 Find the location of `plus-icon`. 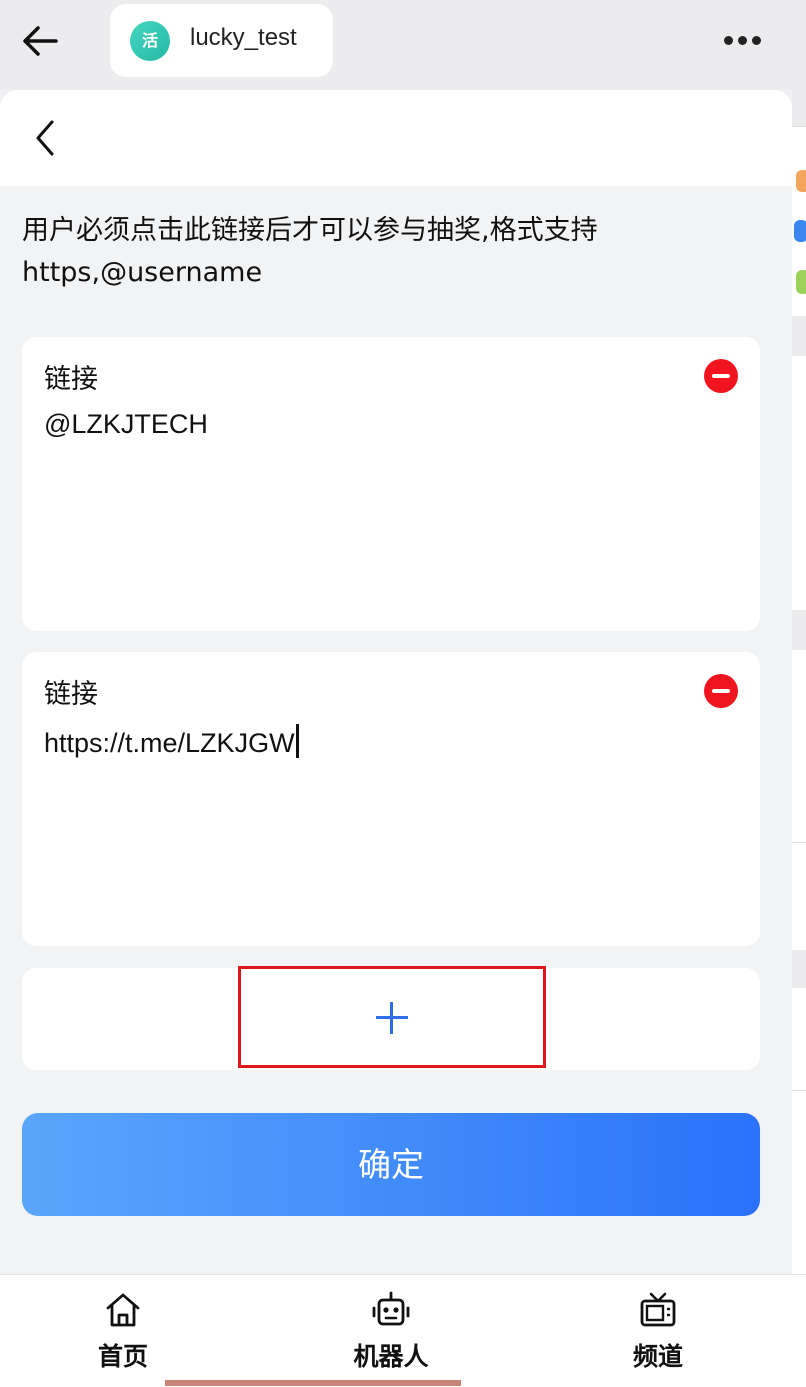

plus-icon is located at coordinates (392, 1018).